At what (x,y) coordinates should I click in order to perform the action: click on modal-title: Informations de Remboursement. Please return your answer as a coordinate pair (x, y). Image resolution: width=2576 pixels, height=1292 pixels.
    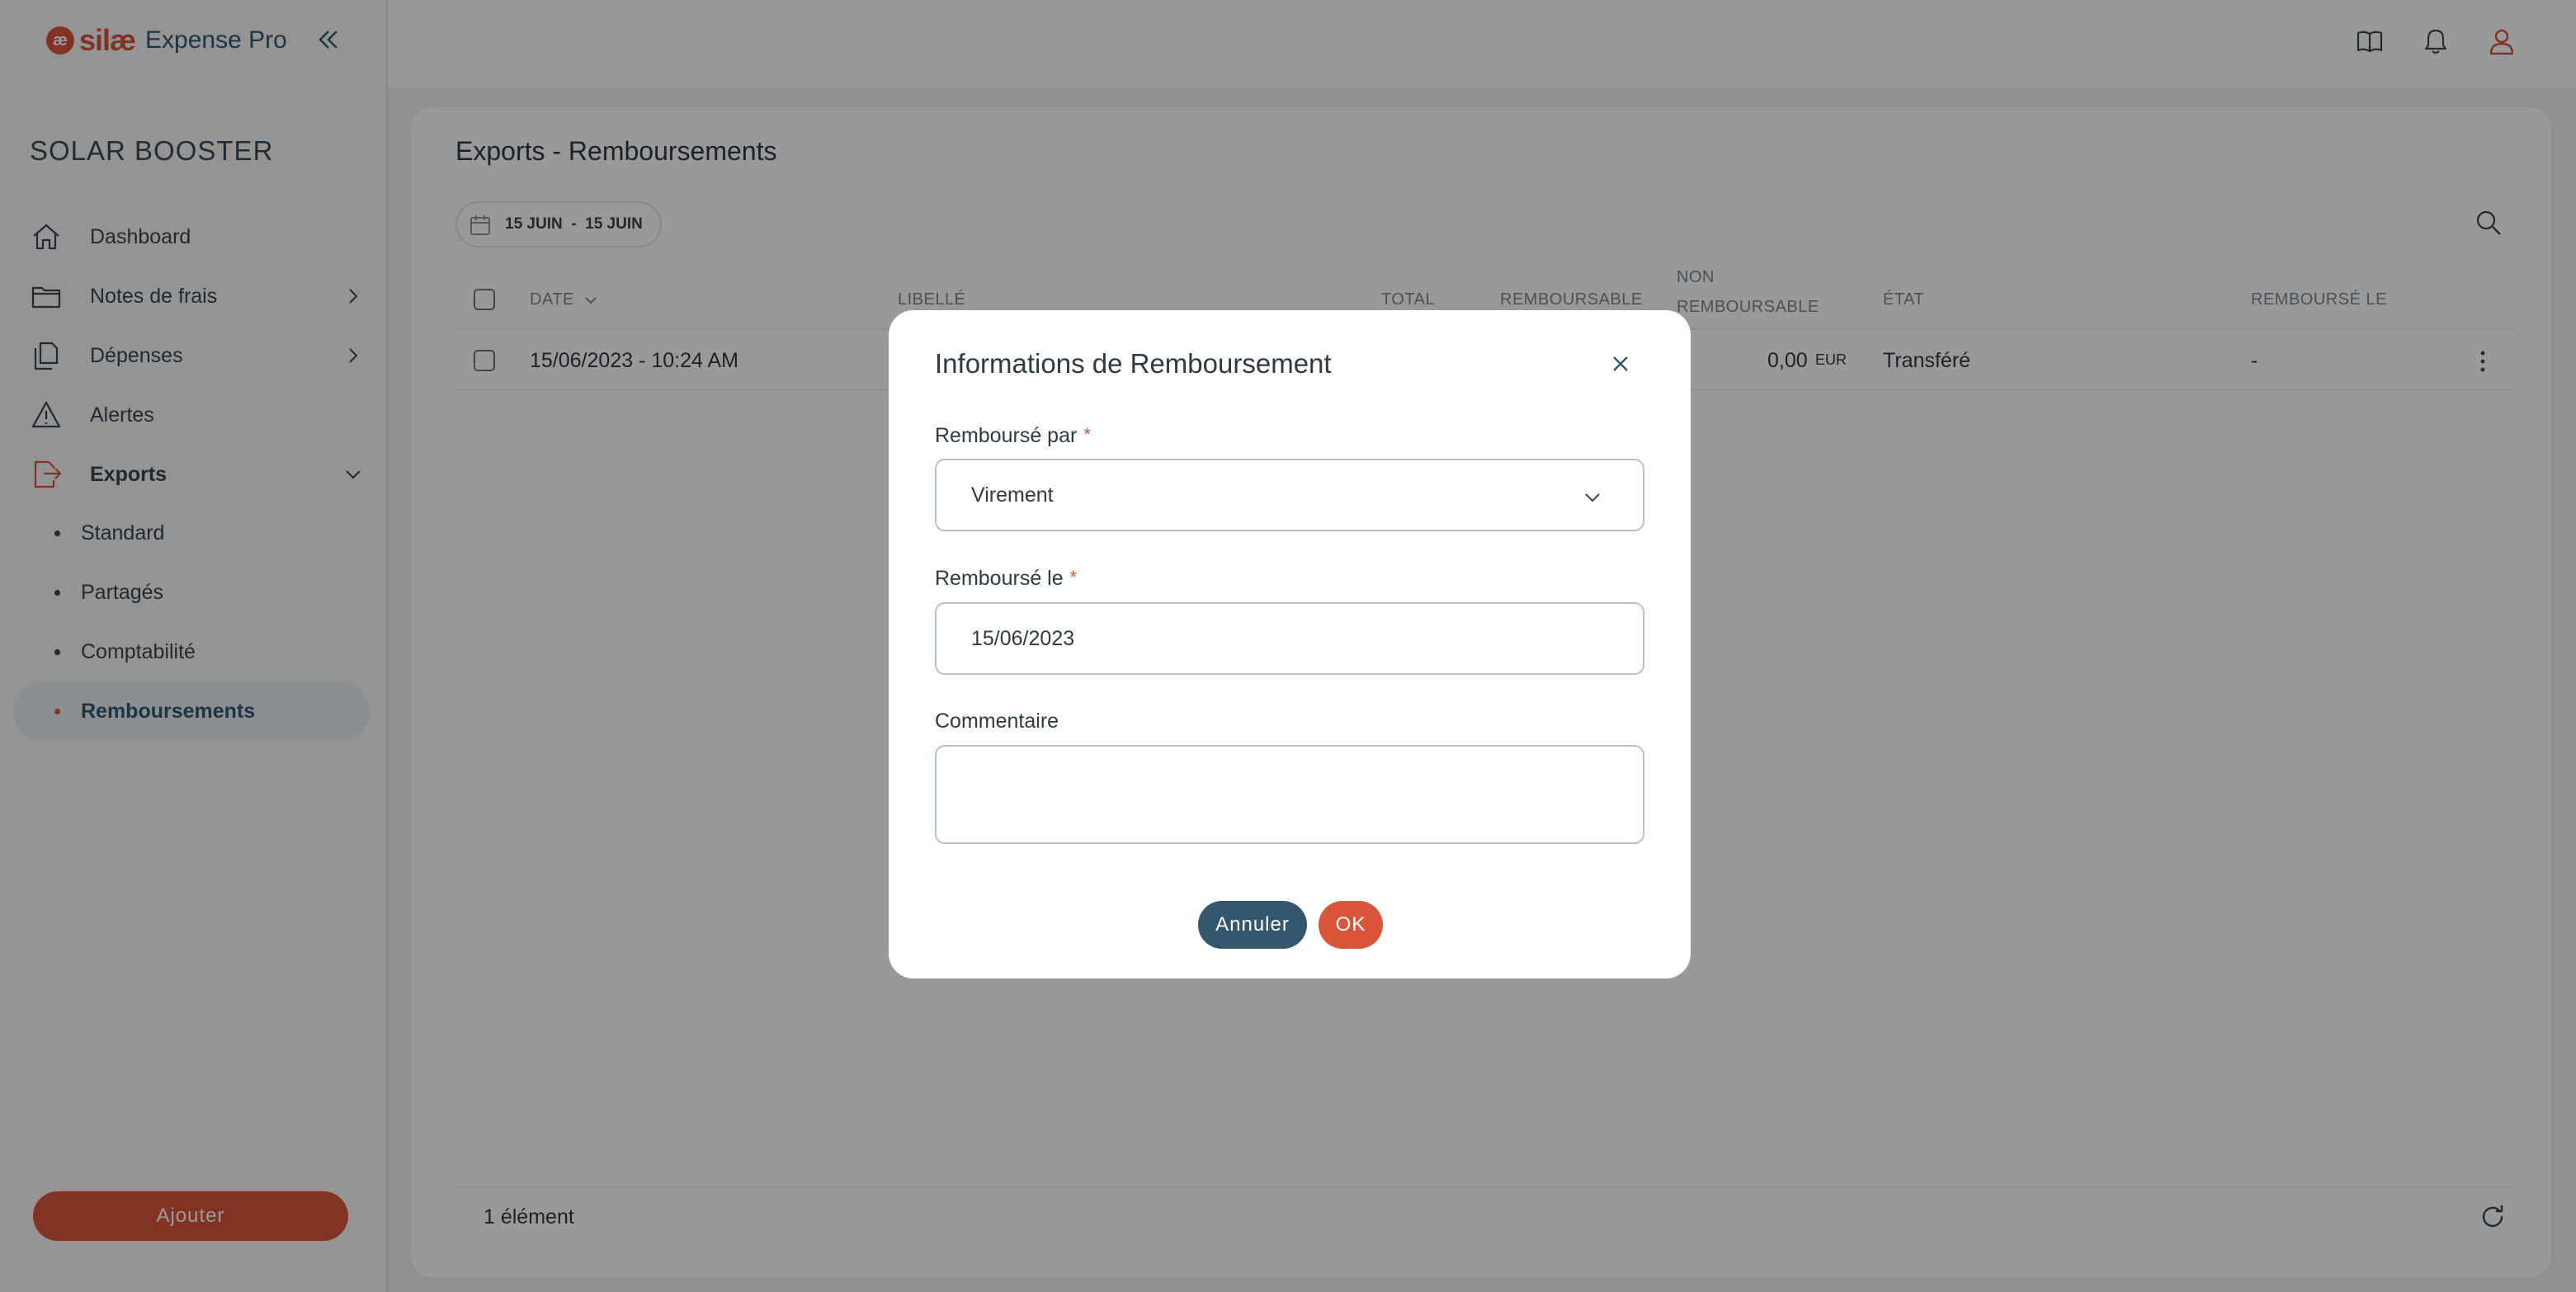
    Looking at the image, I should click on (1133, 363).